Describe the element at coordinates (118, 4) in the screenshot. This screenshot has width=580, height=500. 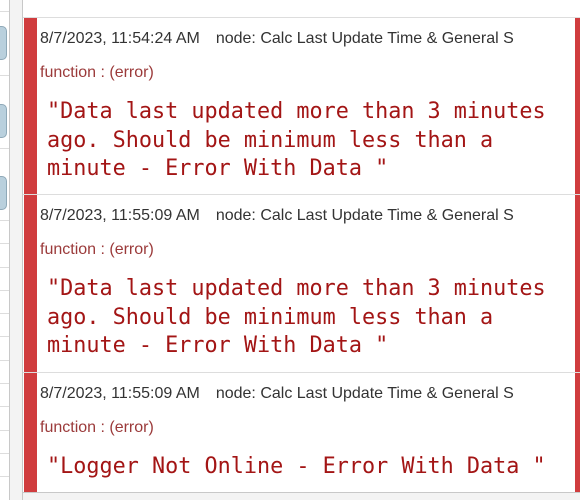
I see `previous-message-text: ···········` at that location.